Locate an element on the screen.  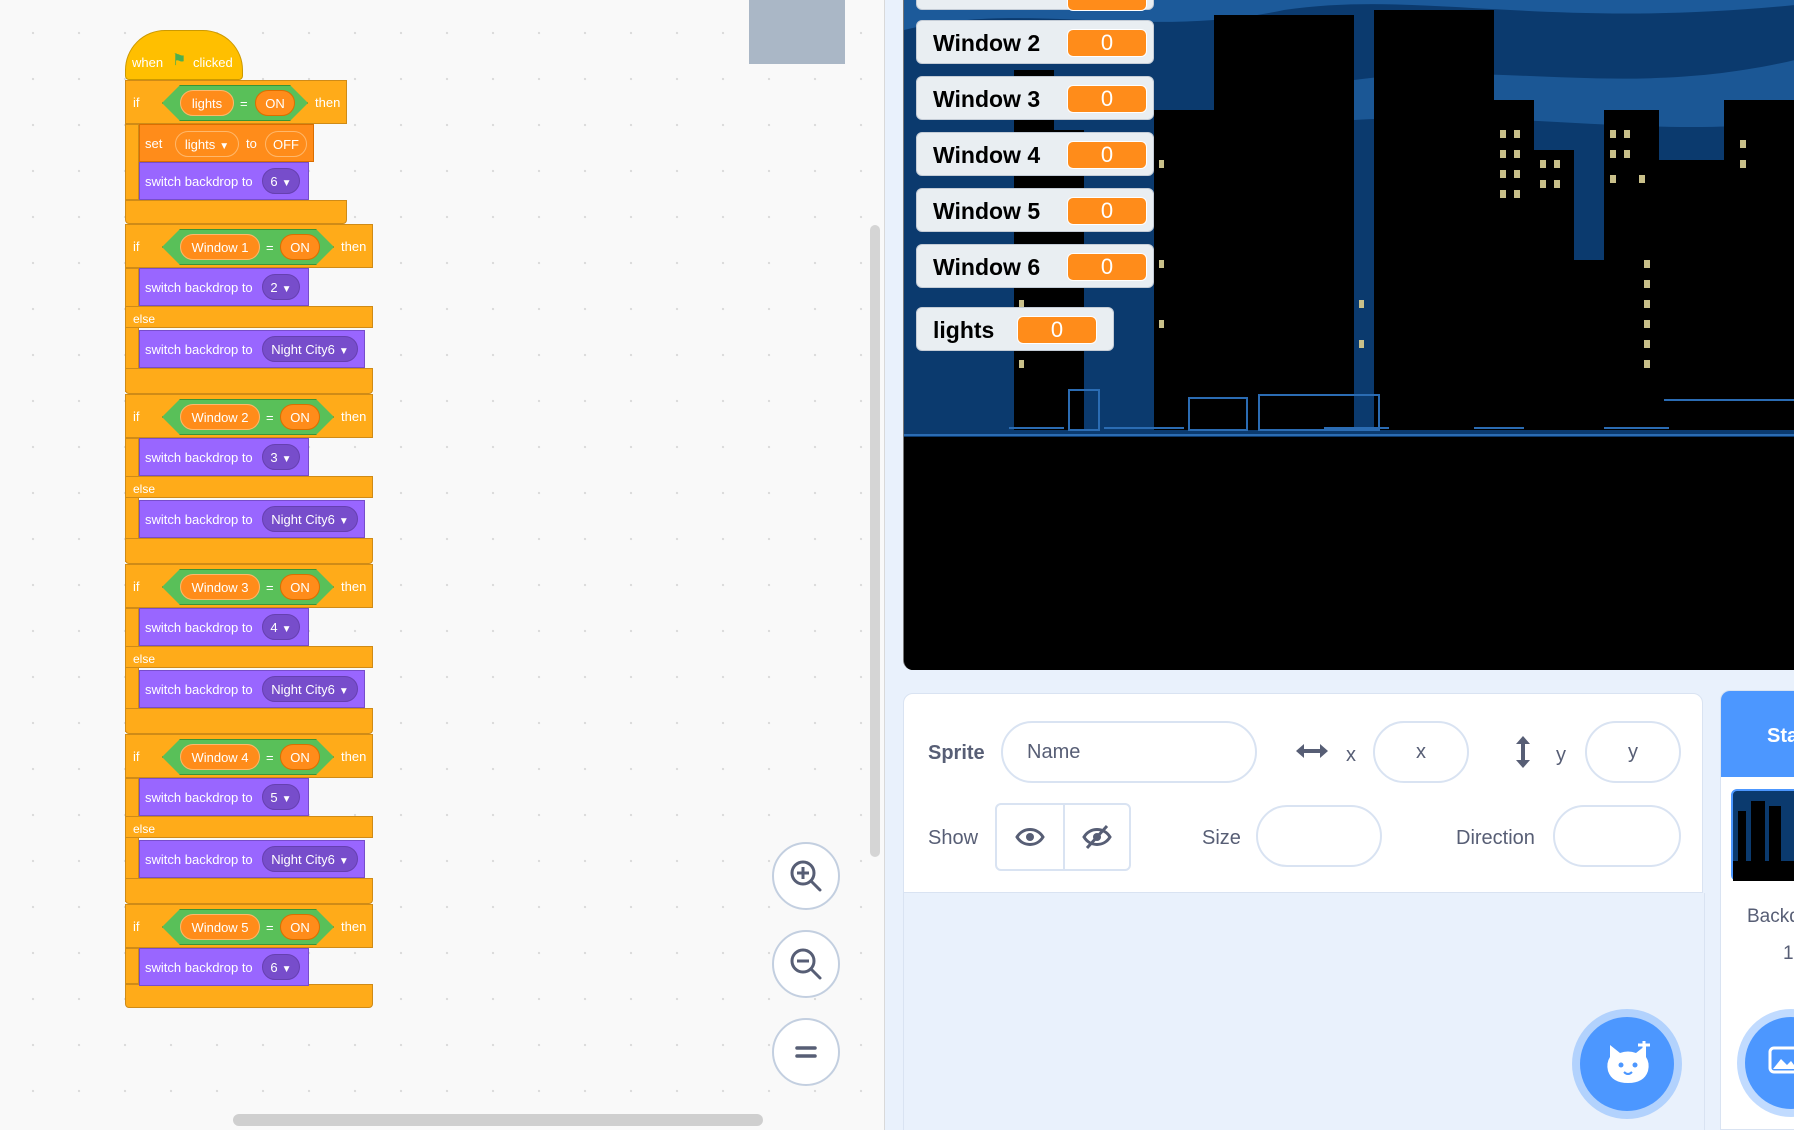
image-icon is located at coordinates (1781, 1060).